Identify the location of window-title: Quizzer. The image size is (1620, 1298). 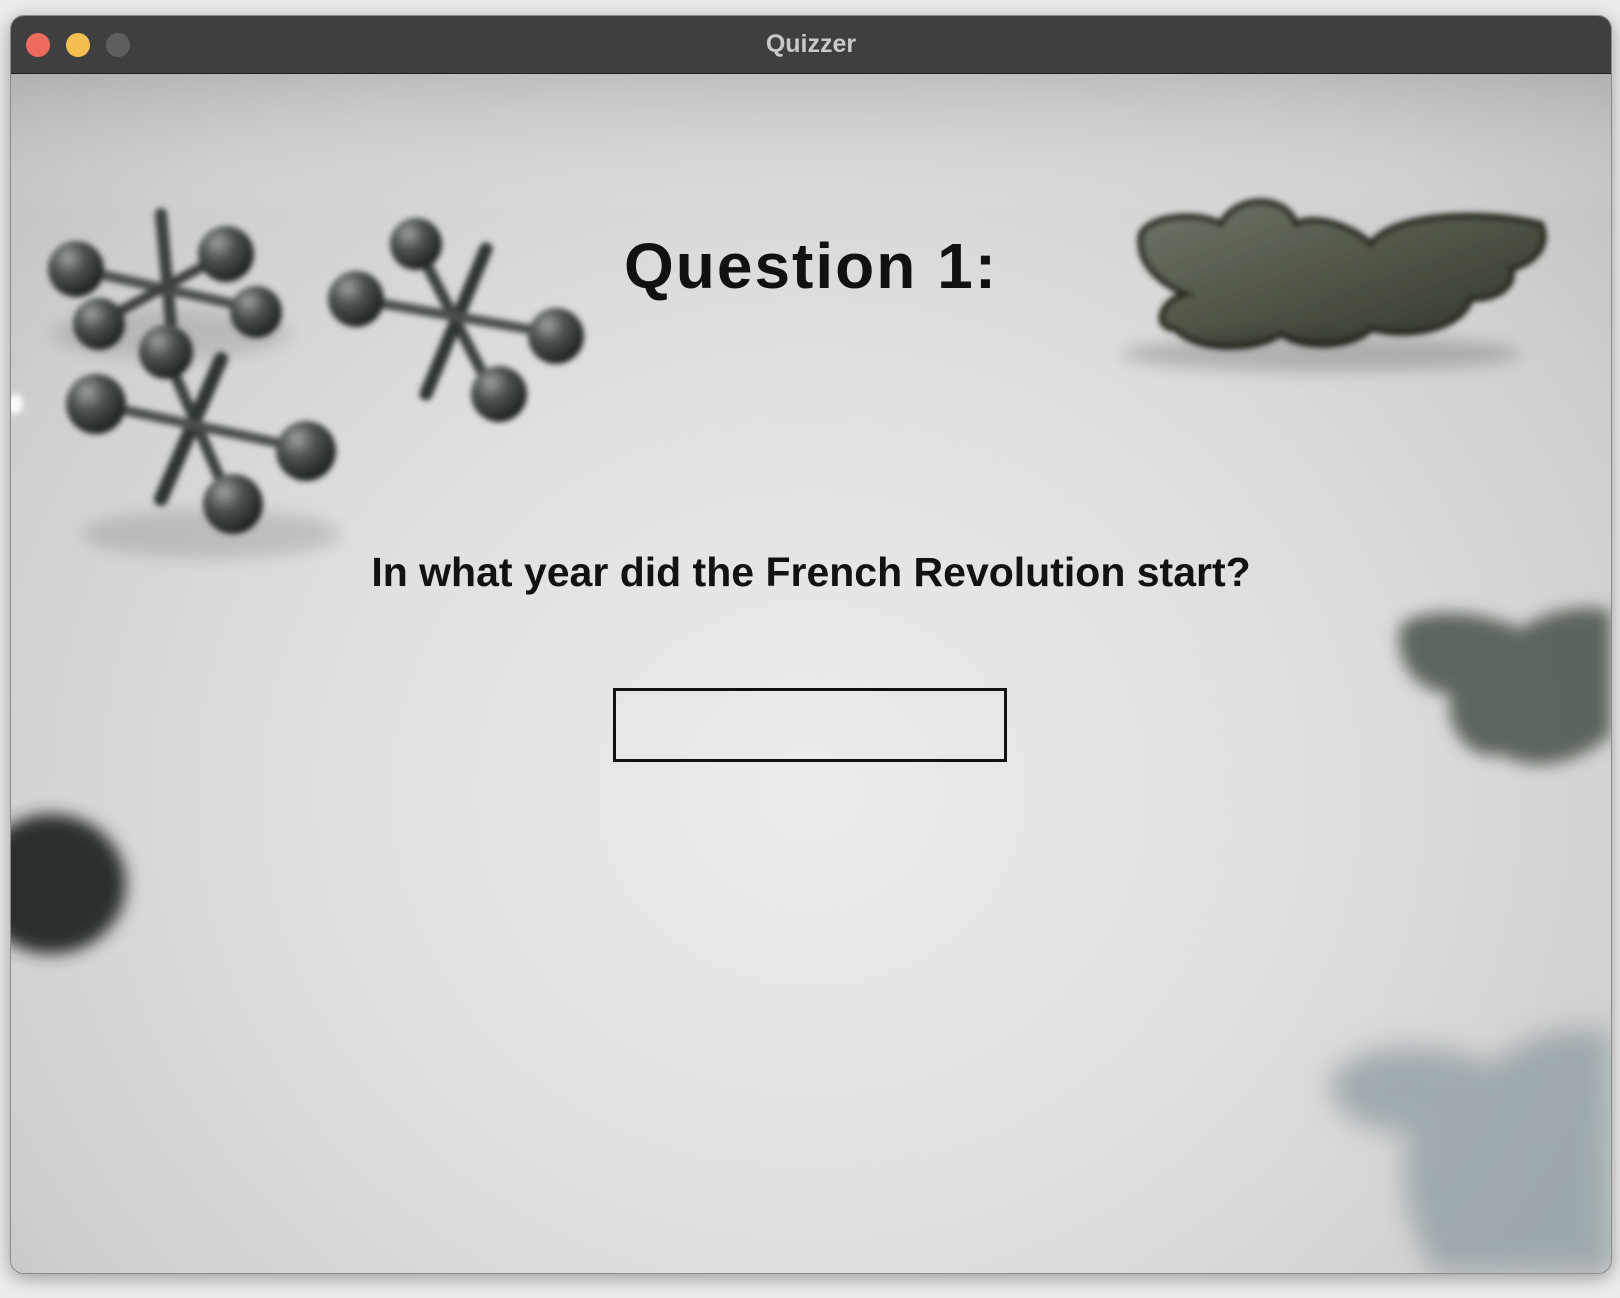
(811, 44).